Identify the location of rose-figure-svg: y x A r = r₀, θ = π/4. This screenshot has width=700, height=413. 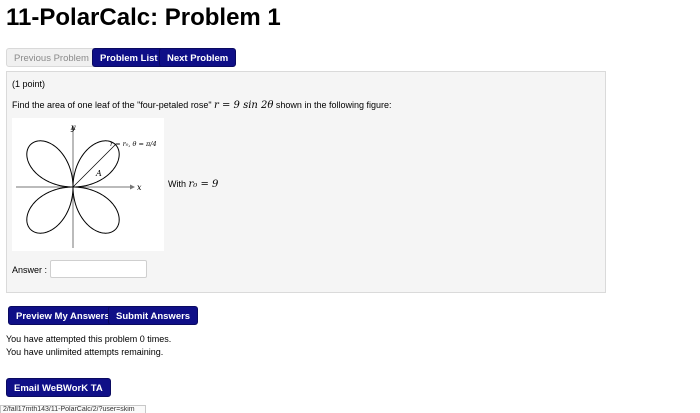
(86, 185).